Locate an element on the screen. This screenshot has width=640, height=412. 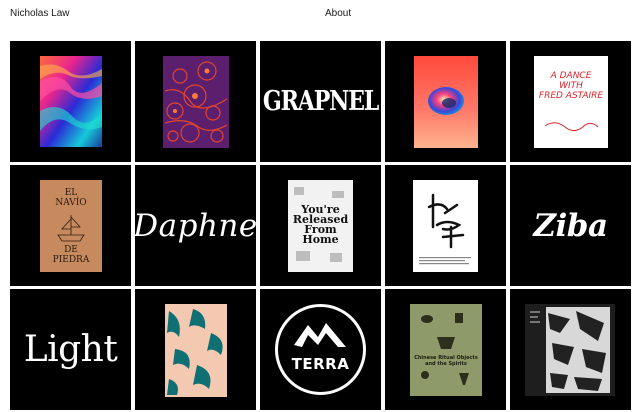
project-tile-brush-pattern is located at coordinates (195, 349).